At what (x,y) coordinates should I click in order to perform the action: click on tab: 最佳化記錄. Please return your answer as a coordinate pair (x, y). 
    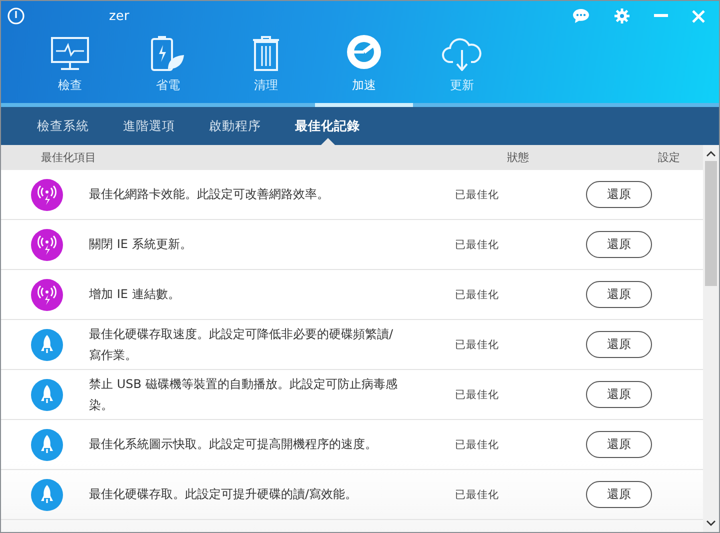
    Looking at the image, I should click on (327, 126).